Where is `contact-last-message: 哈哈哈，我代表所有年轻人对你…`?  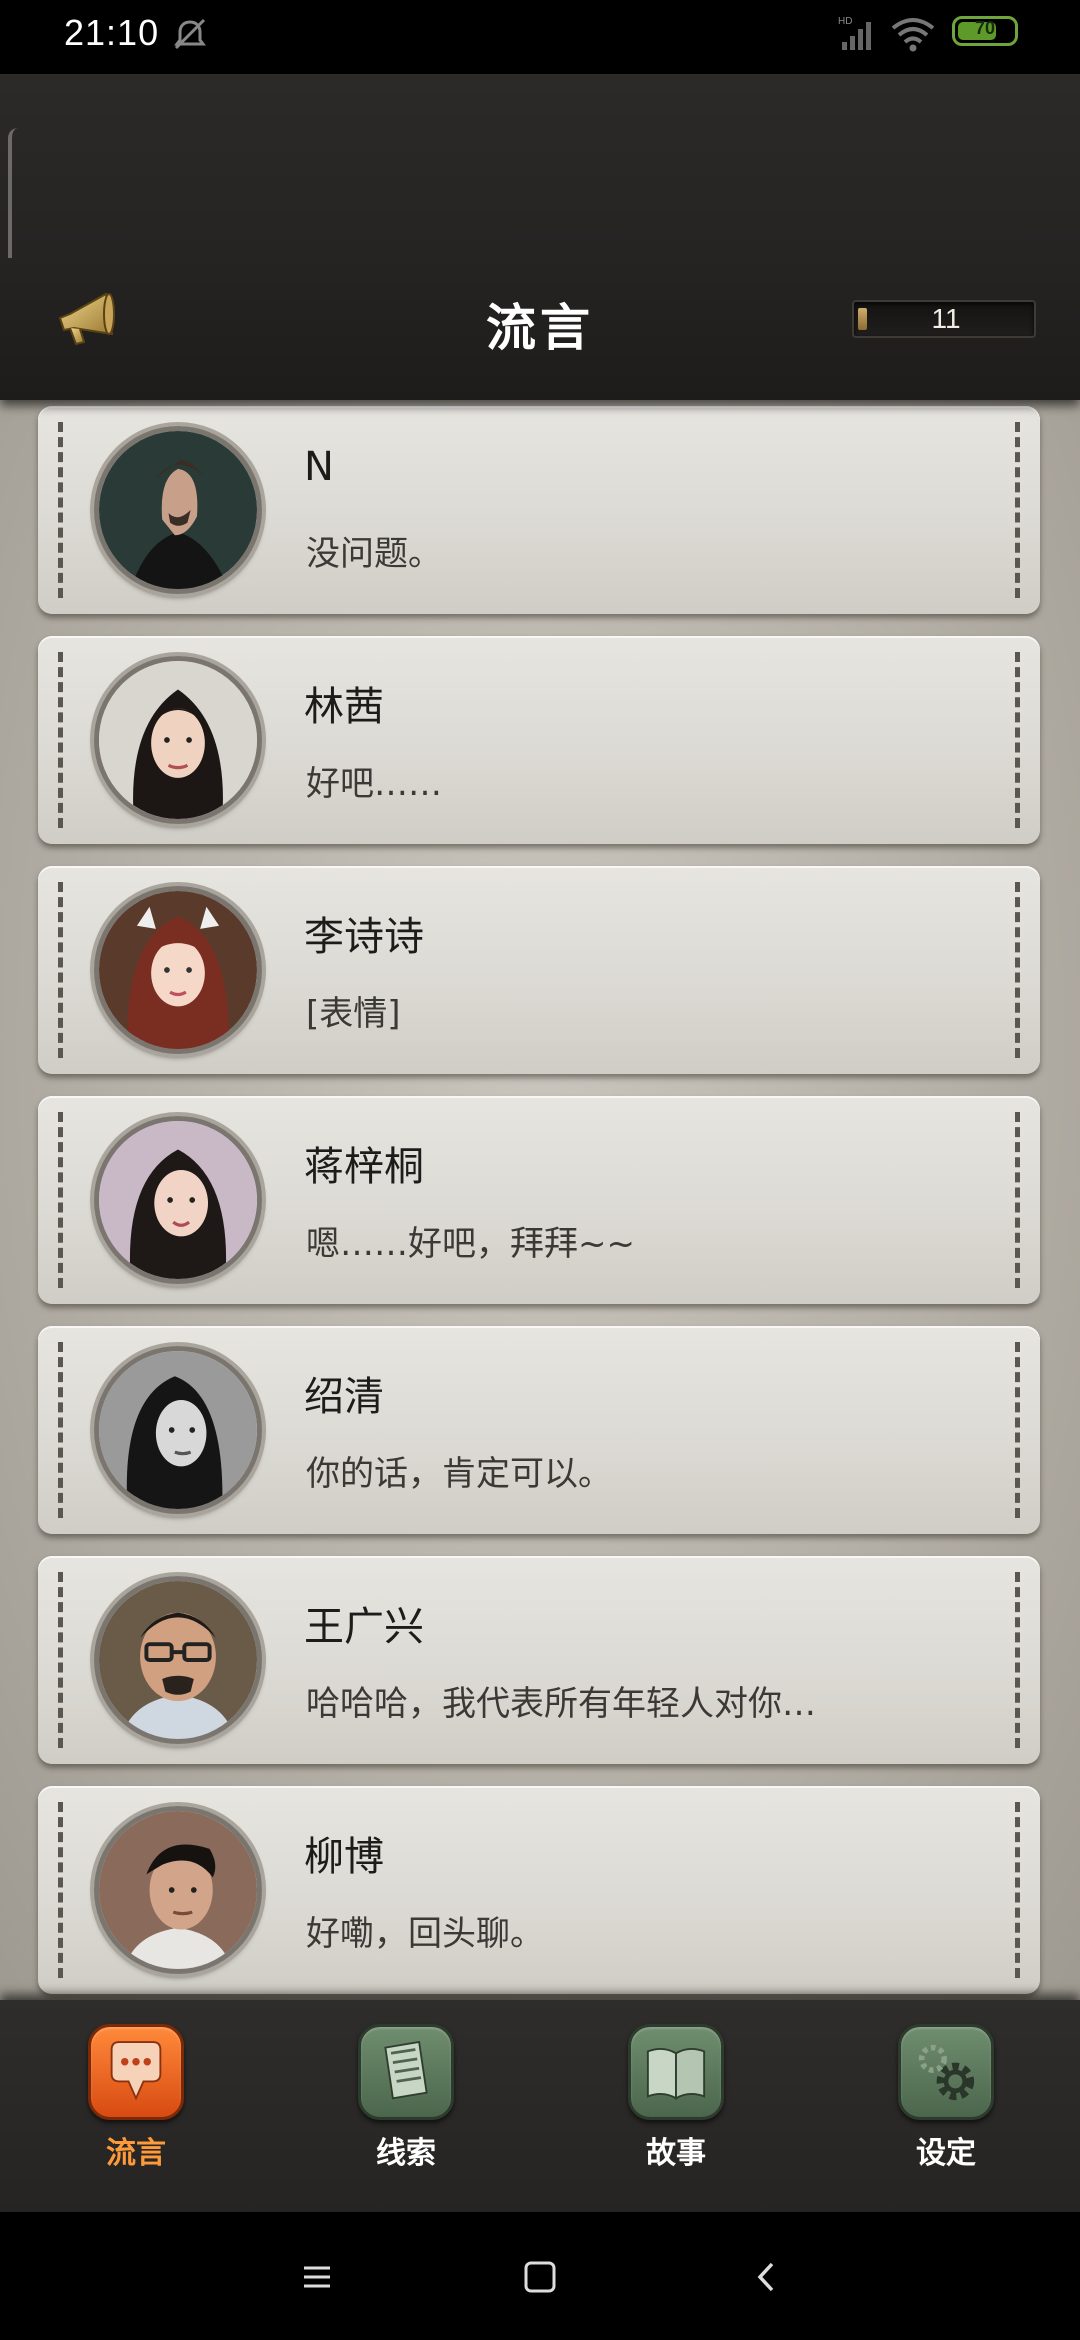
contact-last-message: 哈哈哈，我代表所有年轻人对你… is located at coordinates (561, 1704).